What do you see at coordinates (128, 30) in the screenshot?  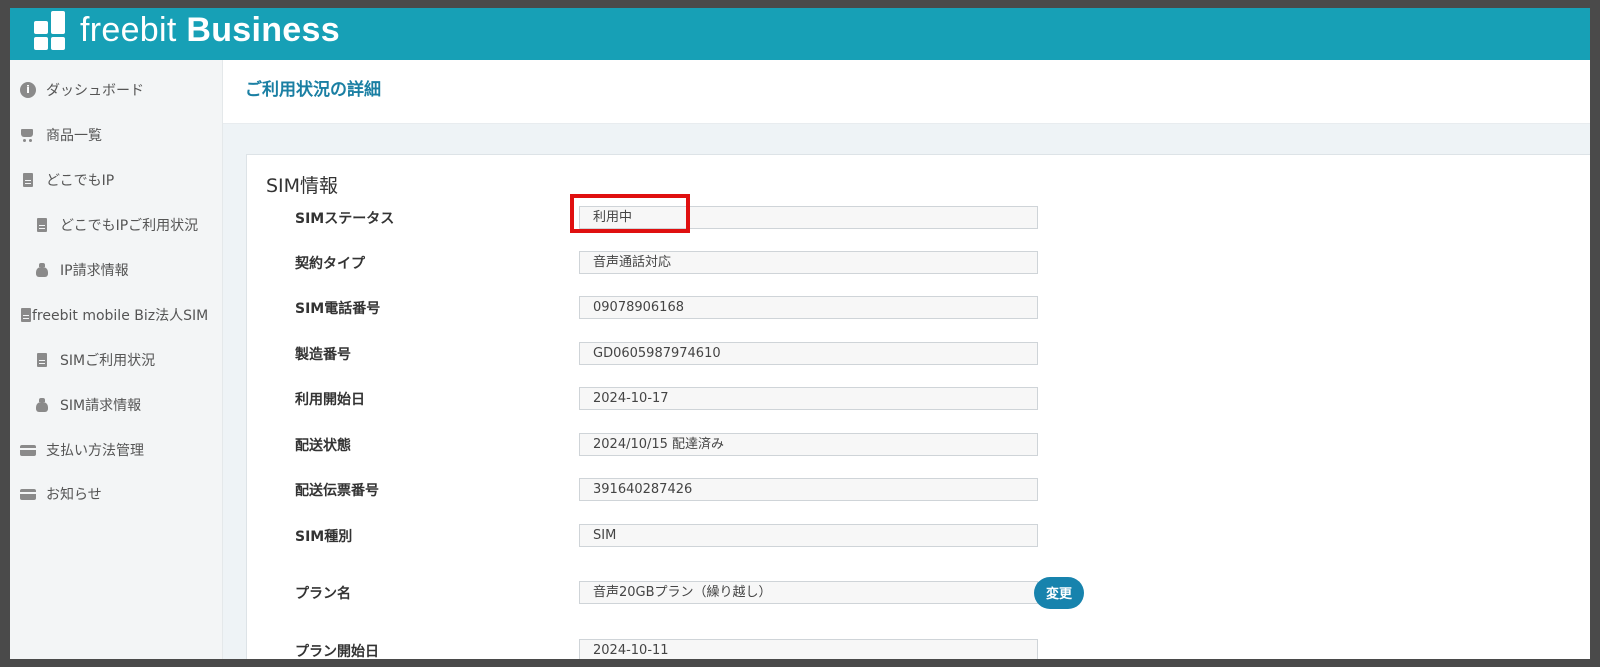 I see `brand-name-light: freebit` at bounding box center [128, 30].